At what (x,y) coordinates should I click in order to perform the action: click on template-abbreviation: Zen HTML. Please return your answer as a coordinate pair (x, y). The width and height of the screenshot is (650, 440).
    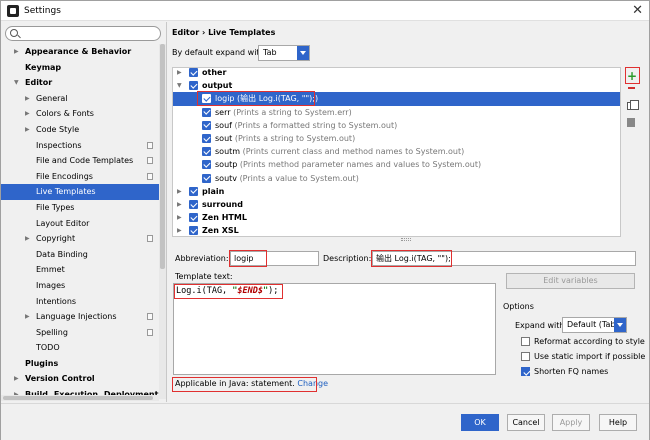
    Looking at the image, I should click on (224, 218).